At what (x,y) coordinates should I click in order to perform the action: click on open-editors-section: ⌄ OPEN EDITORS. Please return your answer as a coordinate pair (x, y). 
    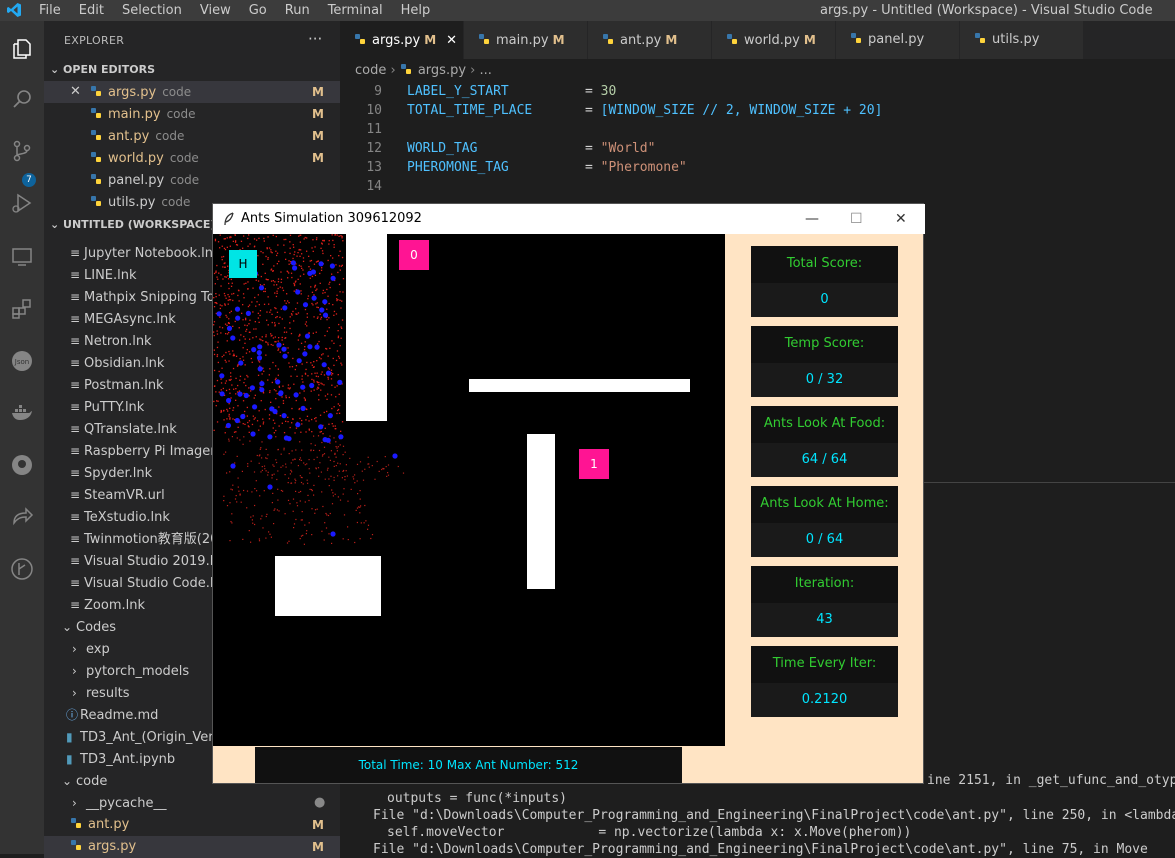
    Looking at the image, I should click on (192, 70).